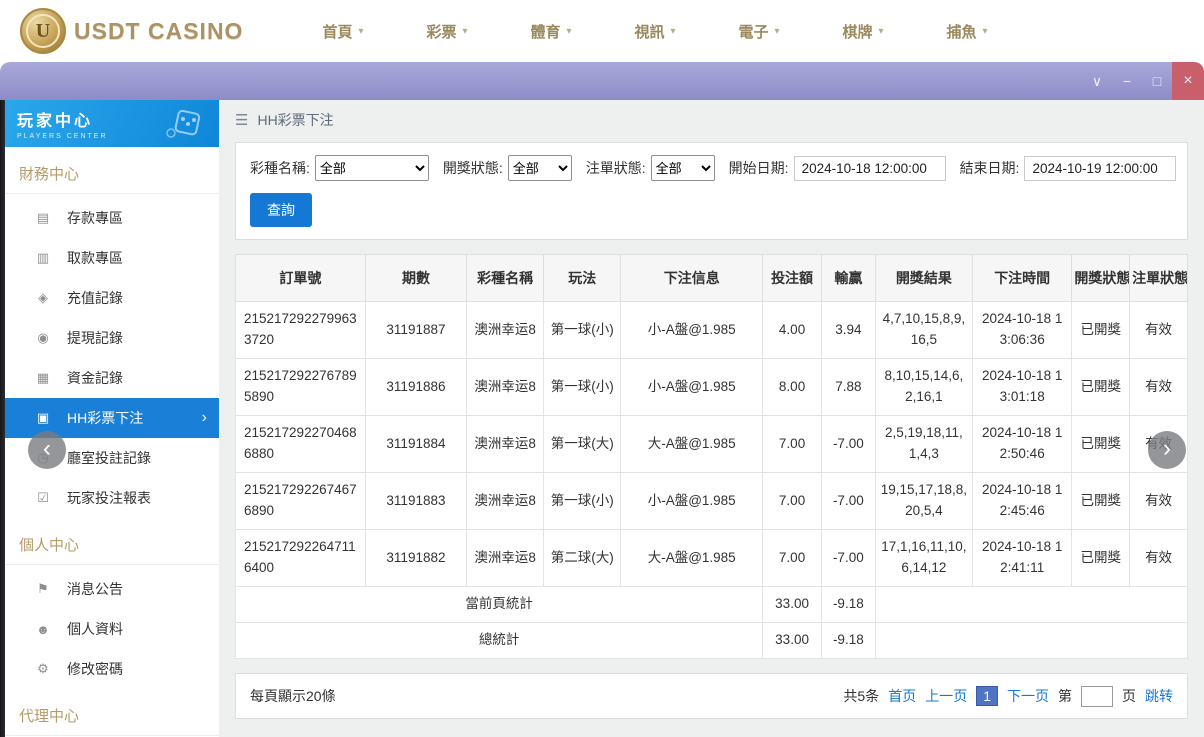 Image resolution: width=1204 pixels, height=737 pixels. What do you see at coordinates (416, 501) in the screenshot?
I see `table-cell: 31191883` at bounding box center [416, 501].